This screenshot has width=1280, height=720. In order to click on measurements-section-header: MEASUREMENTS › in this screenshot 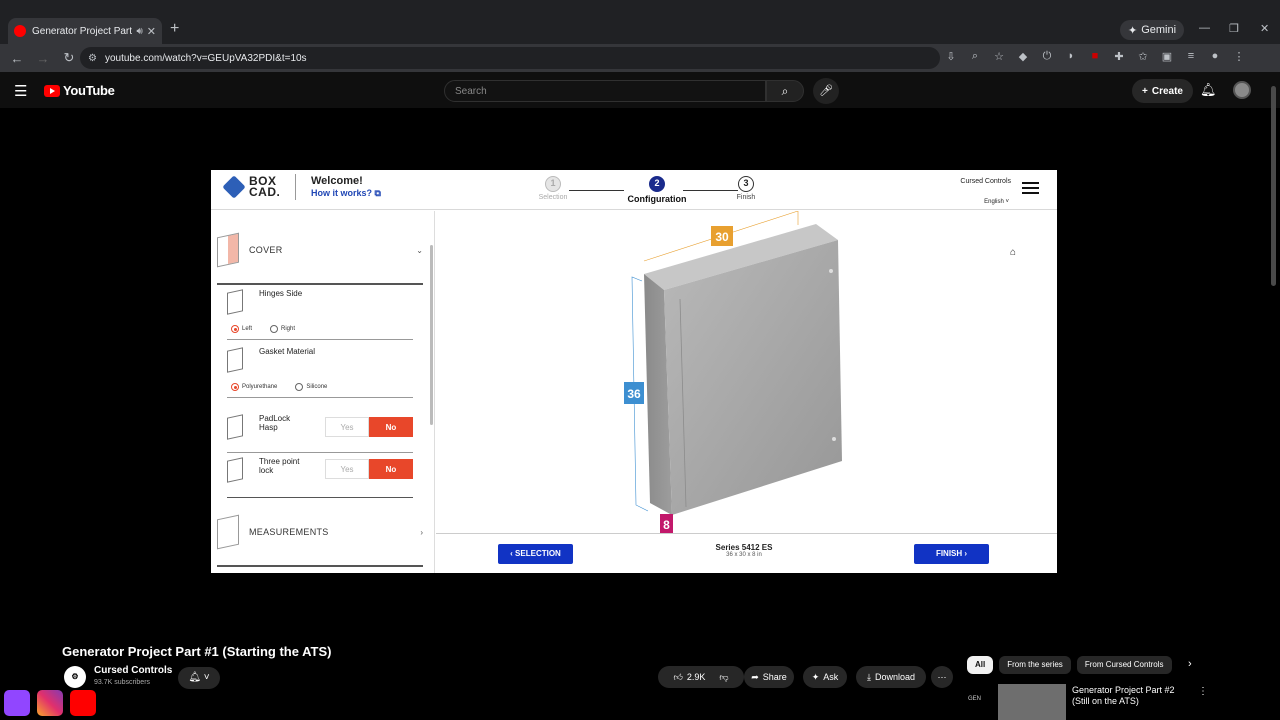, I will do `click(320, 532)`.